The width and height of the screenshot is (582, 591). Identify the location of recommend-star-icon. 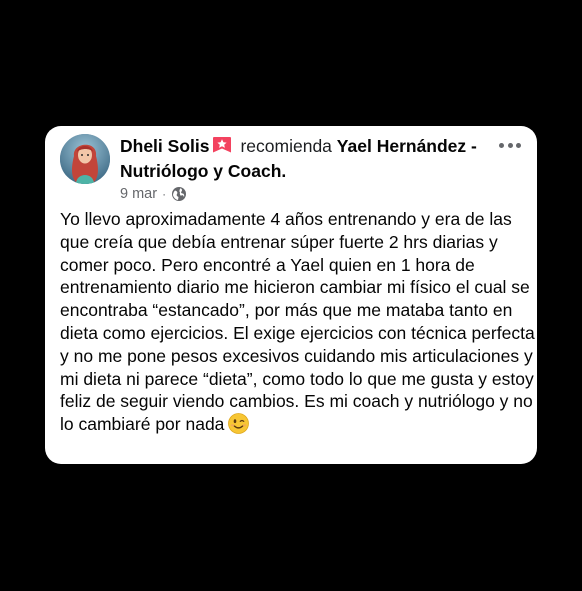
(222, 145).